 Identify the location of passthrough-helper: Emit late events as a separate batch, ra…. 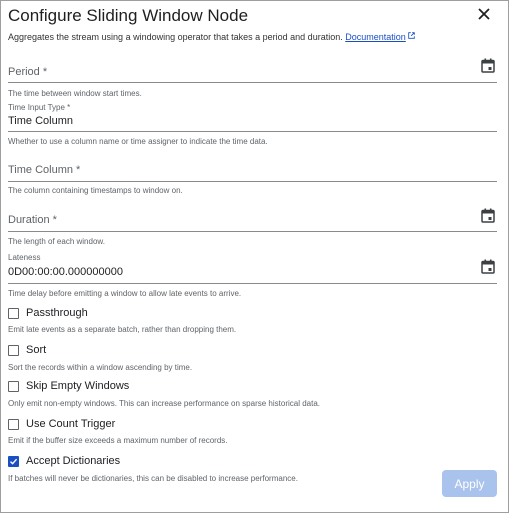
(122, 329).